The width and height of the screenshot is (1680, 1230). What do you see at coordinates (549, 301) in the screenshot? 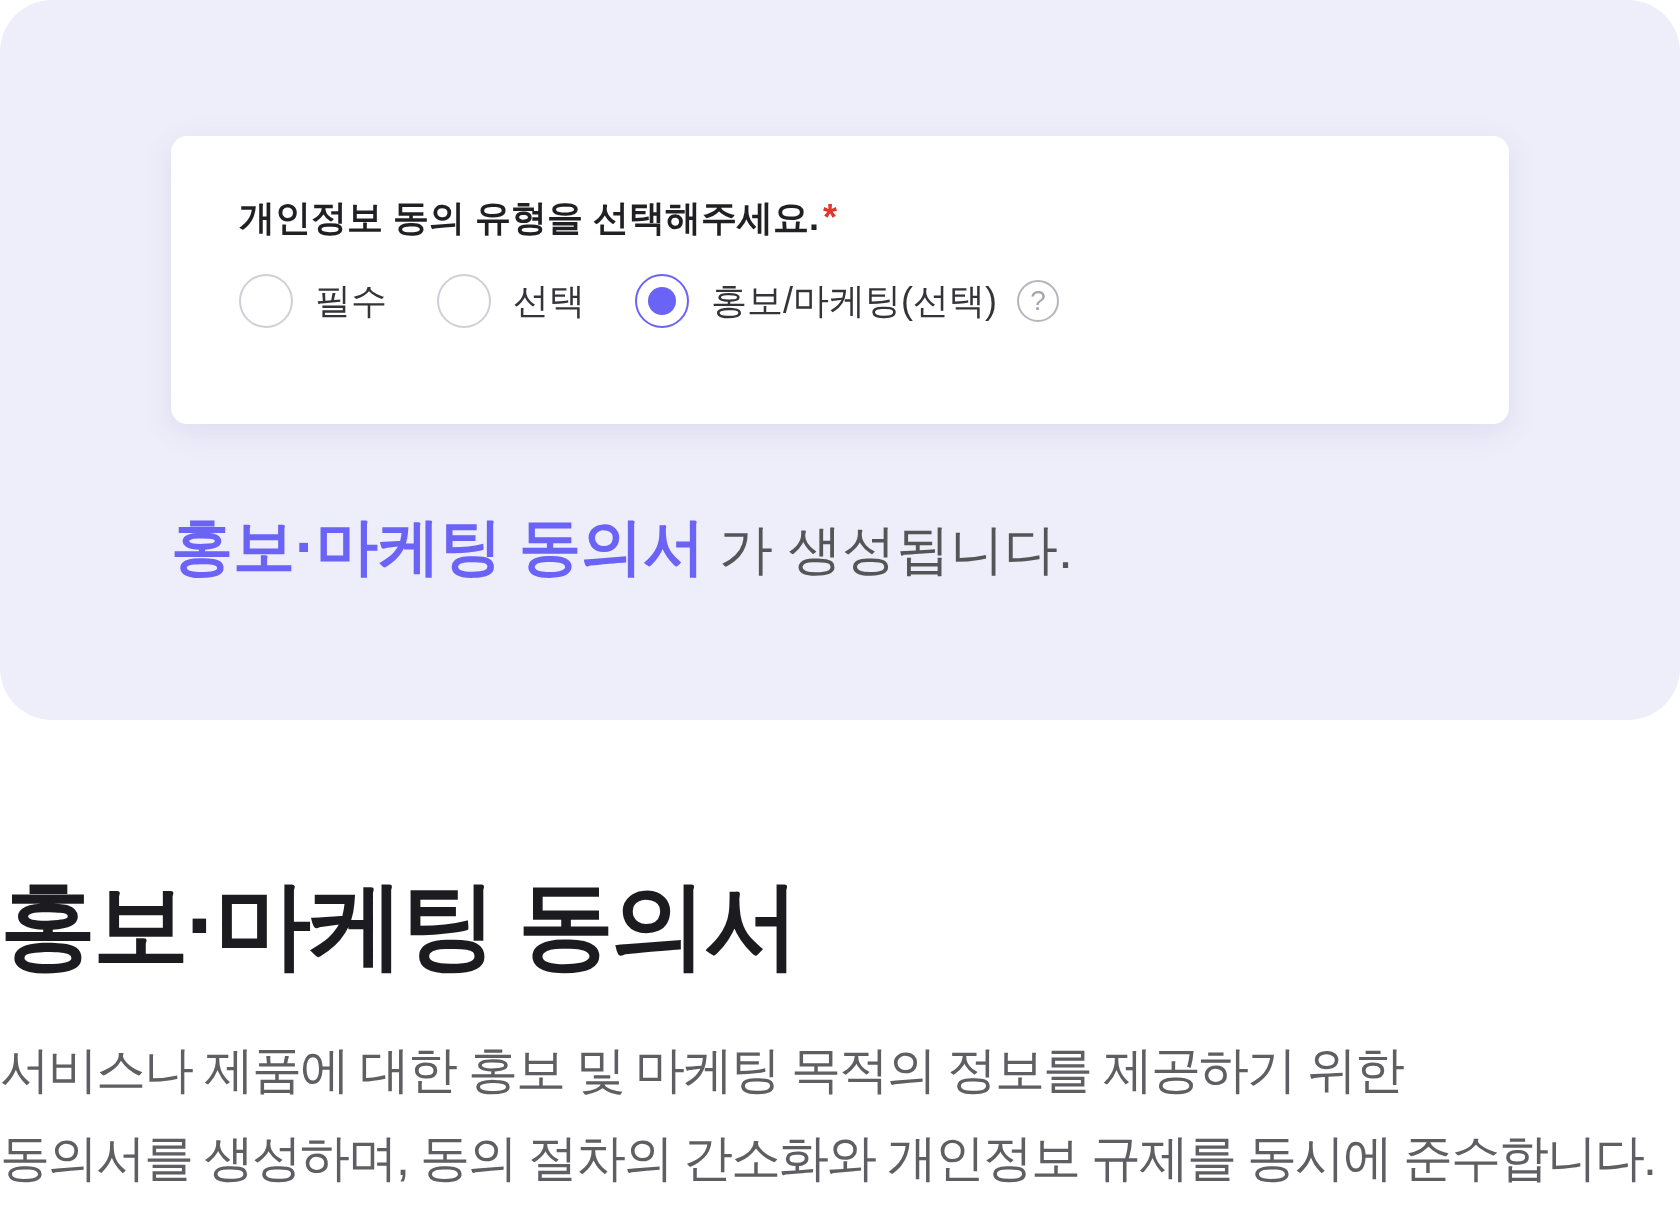
I see `option-label: 선택` at bounding box center [549, 301].